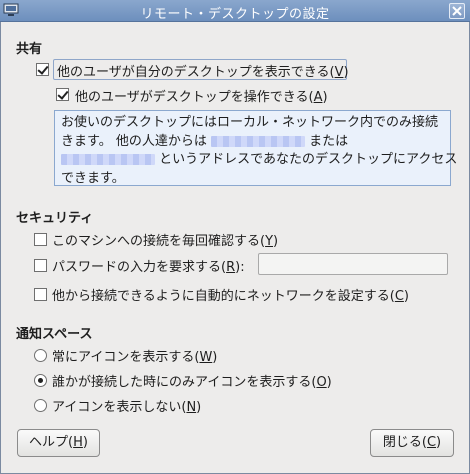 The width and height of the screenshot is (470, 474). What do you see at coordinates (40, 380) in the screenshot?
I see `notify-connected-radio` at bounding box center [40, 380].